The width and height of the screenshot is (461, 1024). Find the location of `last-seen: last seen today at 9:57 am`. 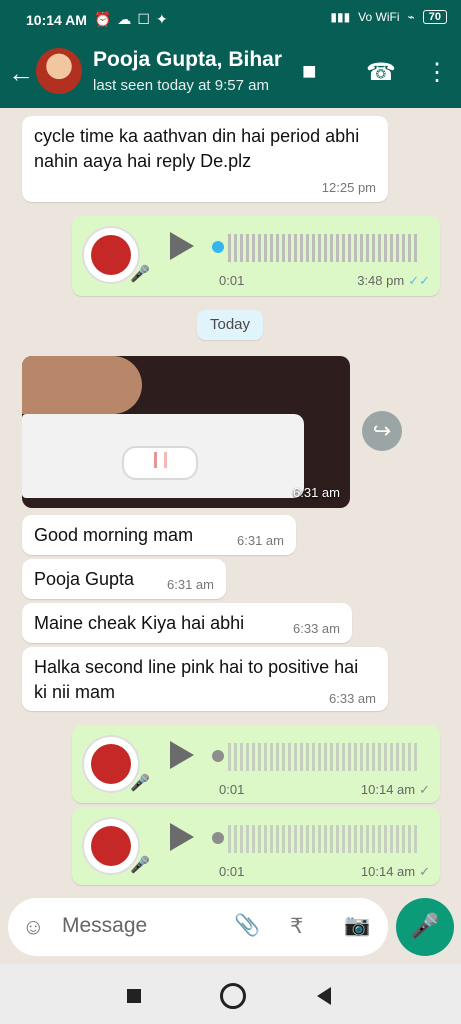

last-seen: last seen today at 9:57 am is located at coordinates (181, 85).